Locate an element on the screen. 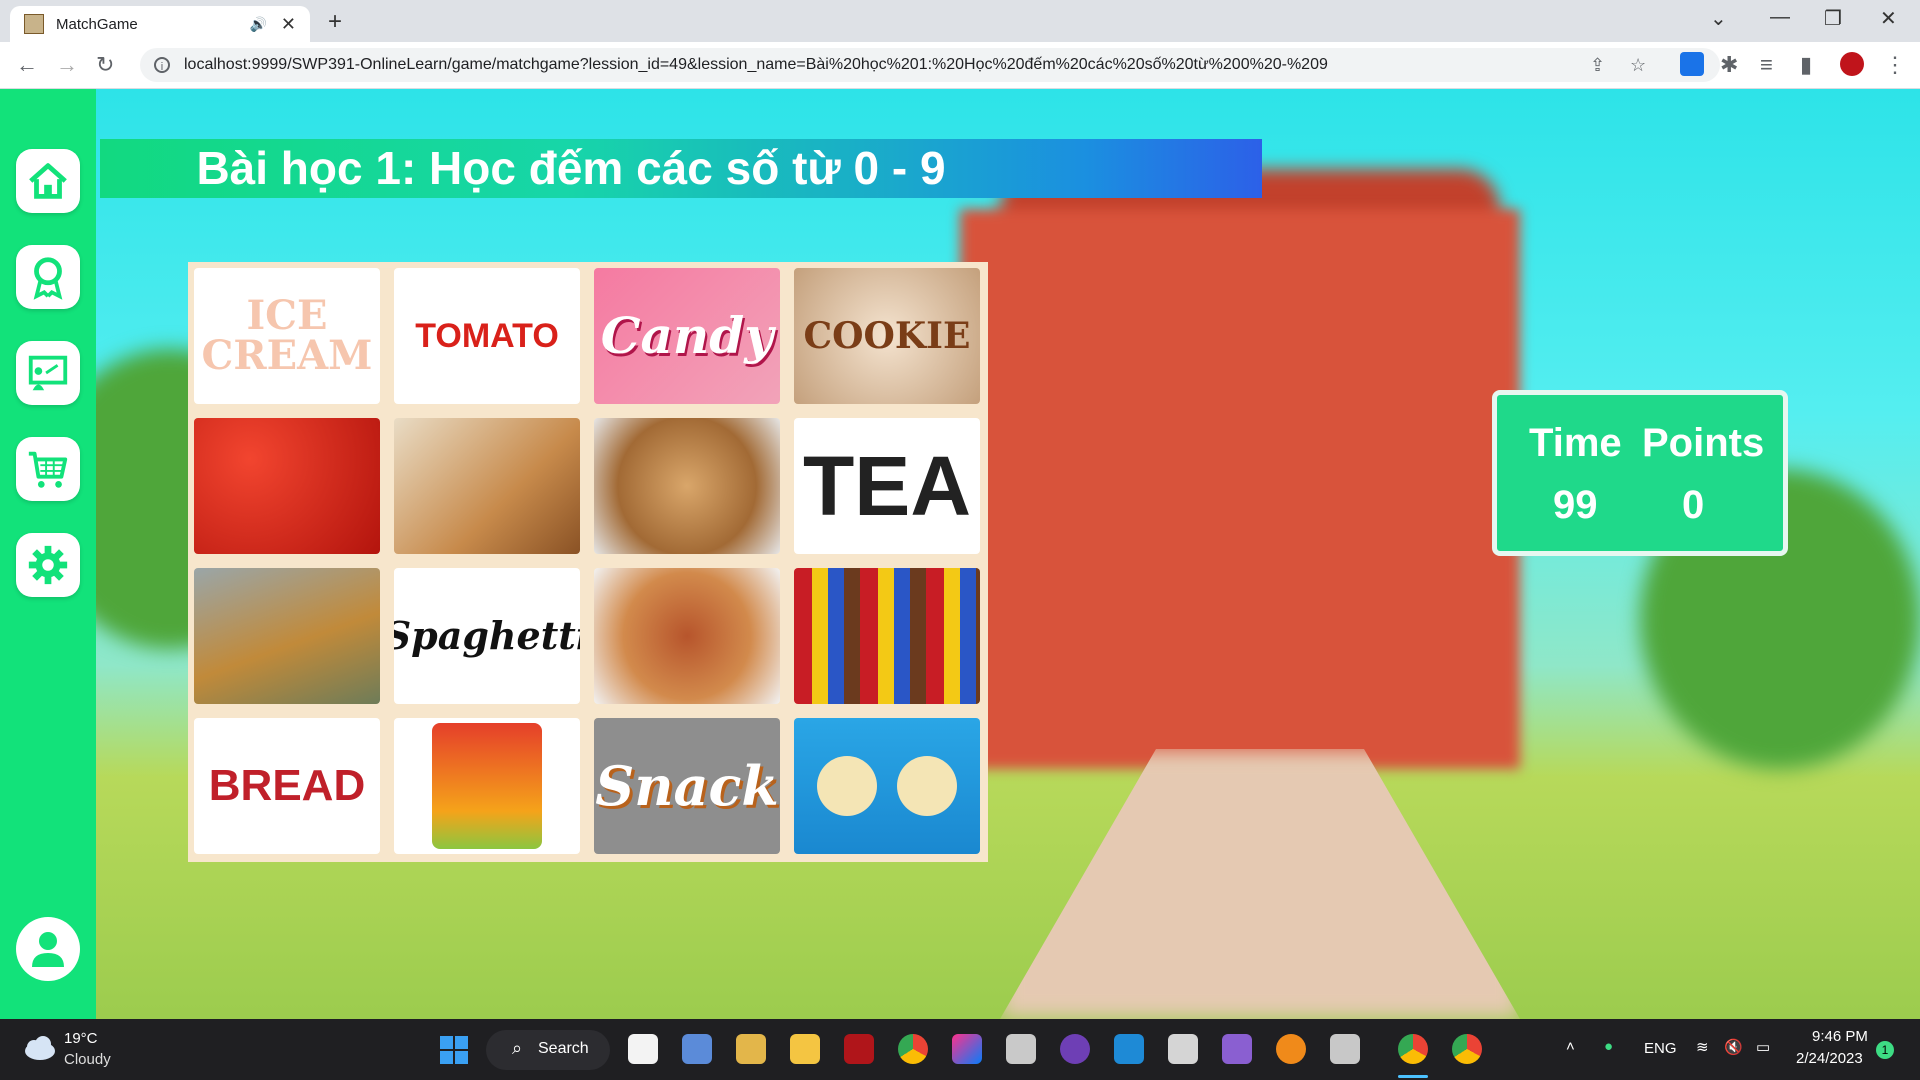 The height and width of the screenshot is (1080, 1920). tab-search-icon: ⌄ is located at coordinates (1718, 18).